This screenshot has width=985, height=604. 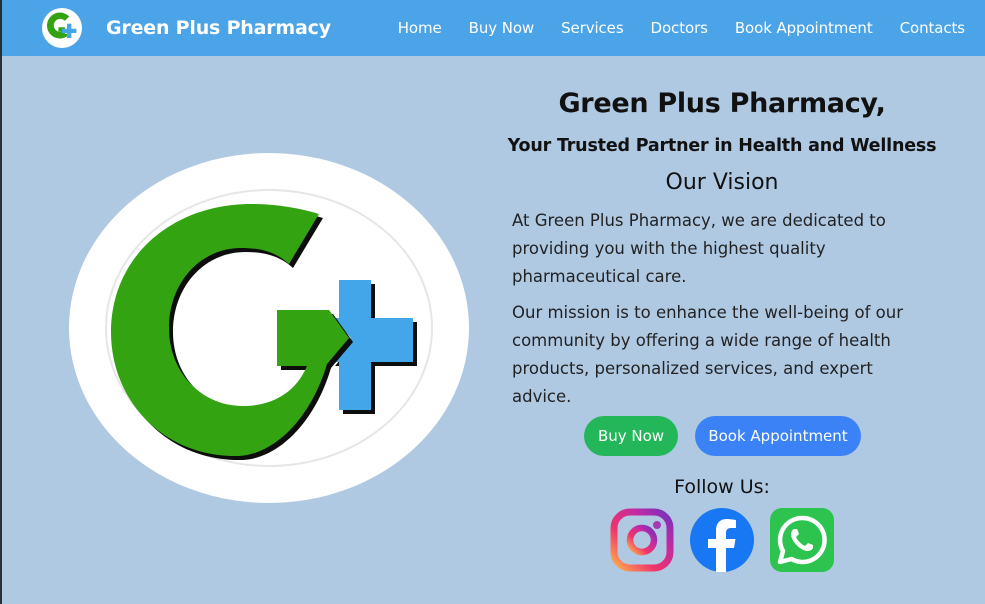 I want to click on brand-name: Green Plus Pharmacy, so click(x=218, y=28).